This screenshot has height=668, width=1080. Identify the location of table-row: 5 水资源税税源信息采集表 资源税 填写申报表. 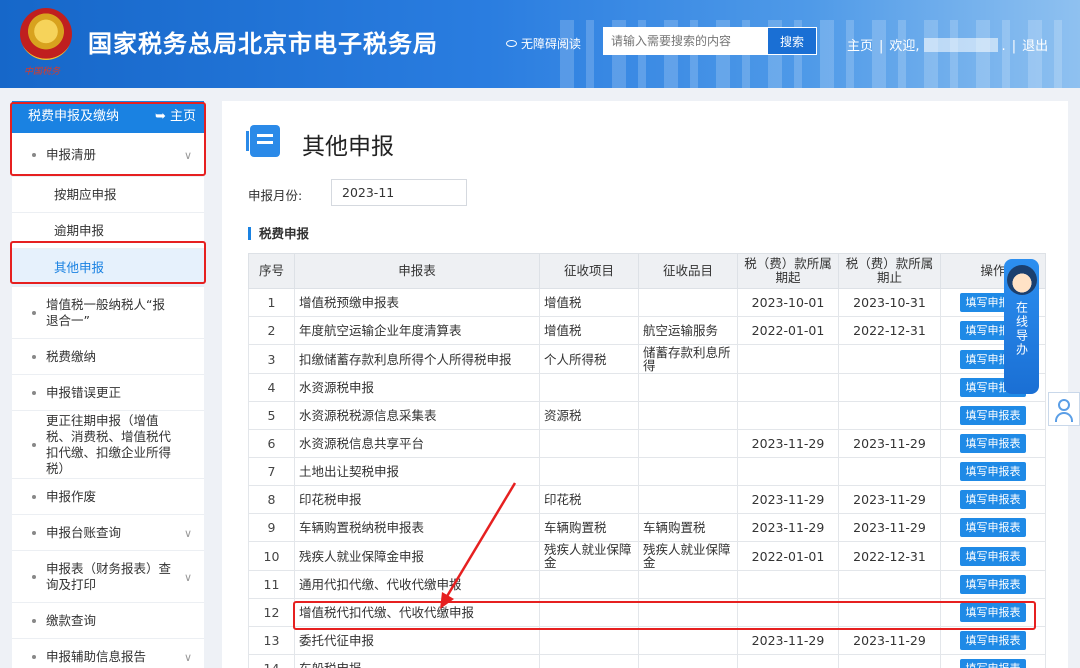
(647, 415).